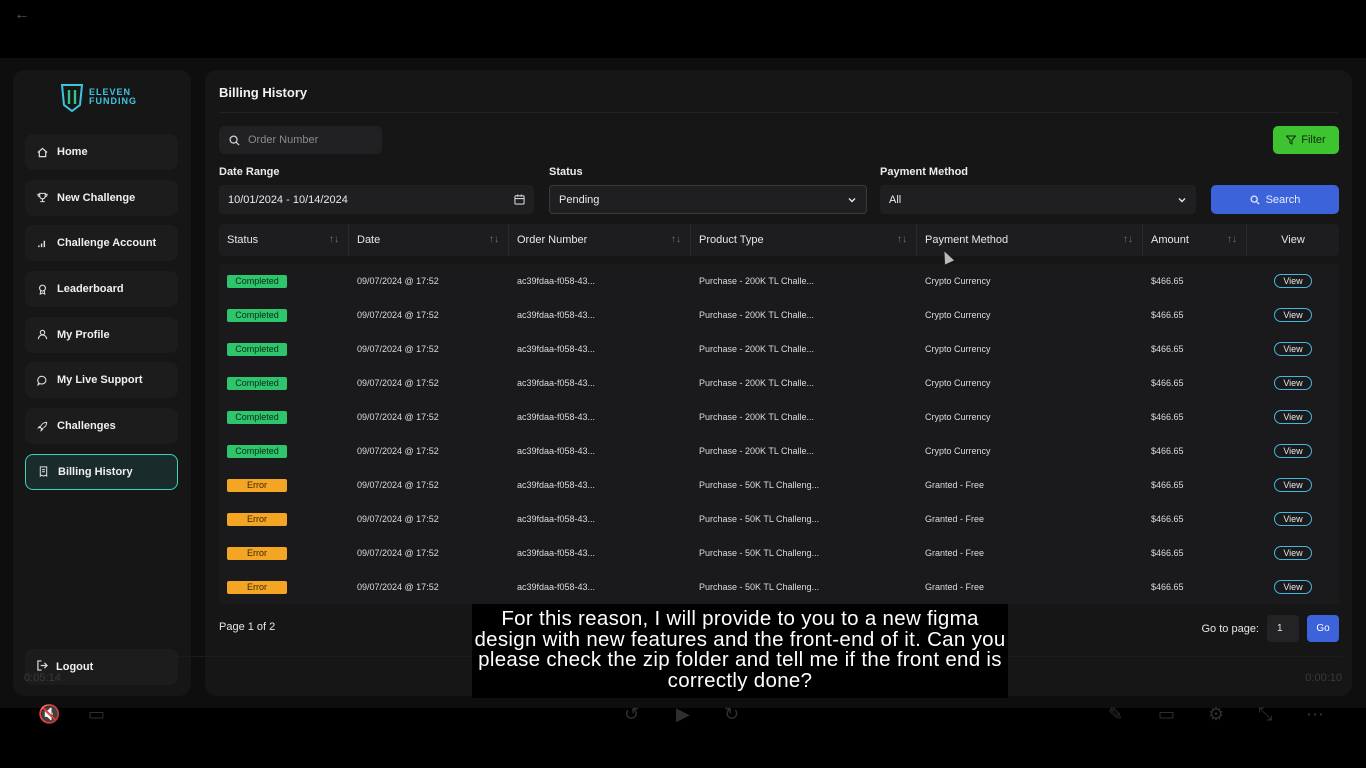  Describe the element at coordinates (1315, 714) in the screenshot. I see `more-icon: ⋯` at that location.